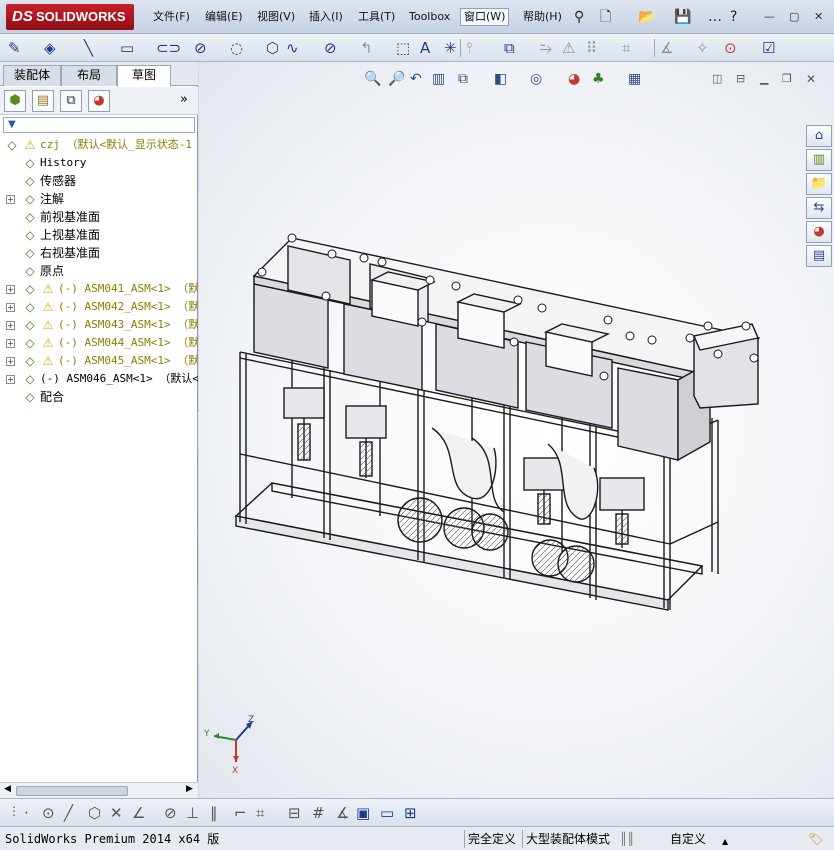 The image size is (834, 850). Describe the element at coordinates (536, 79) in the screenshot. I see `hide-show-items-icon: ◎` at that location.